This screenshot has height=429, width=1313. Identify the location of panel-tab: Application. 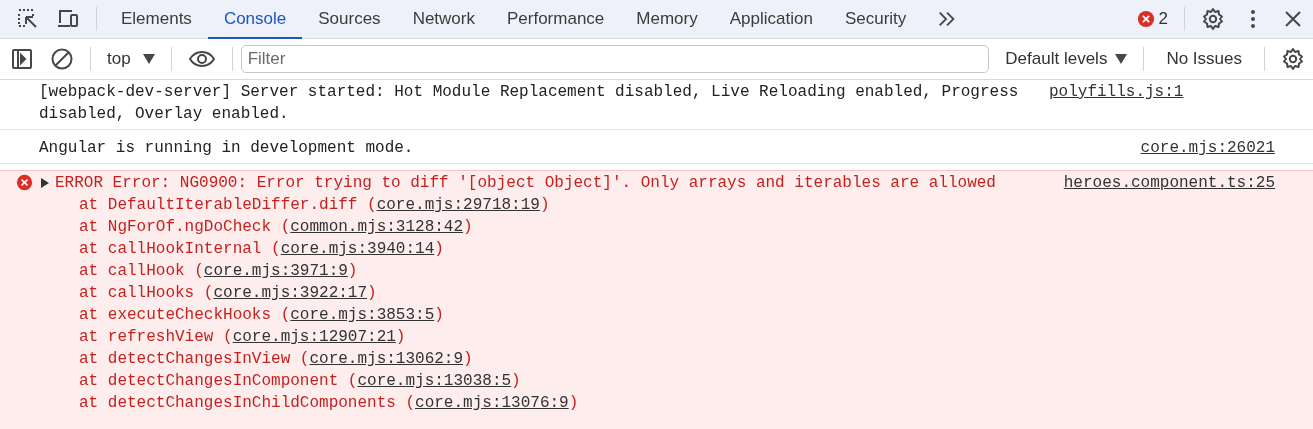
(771, 20).